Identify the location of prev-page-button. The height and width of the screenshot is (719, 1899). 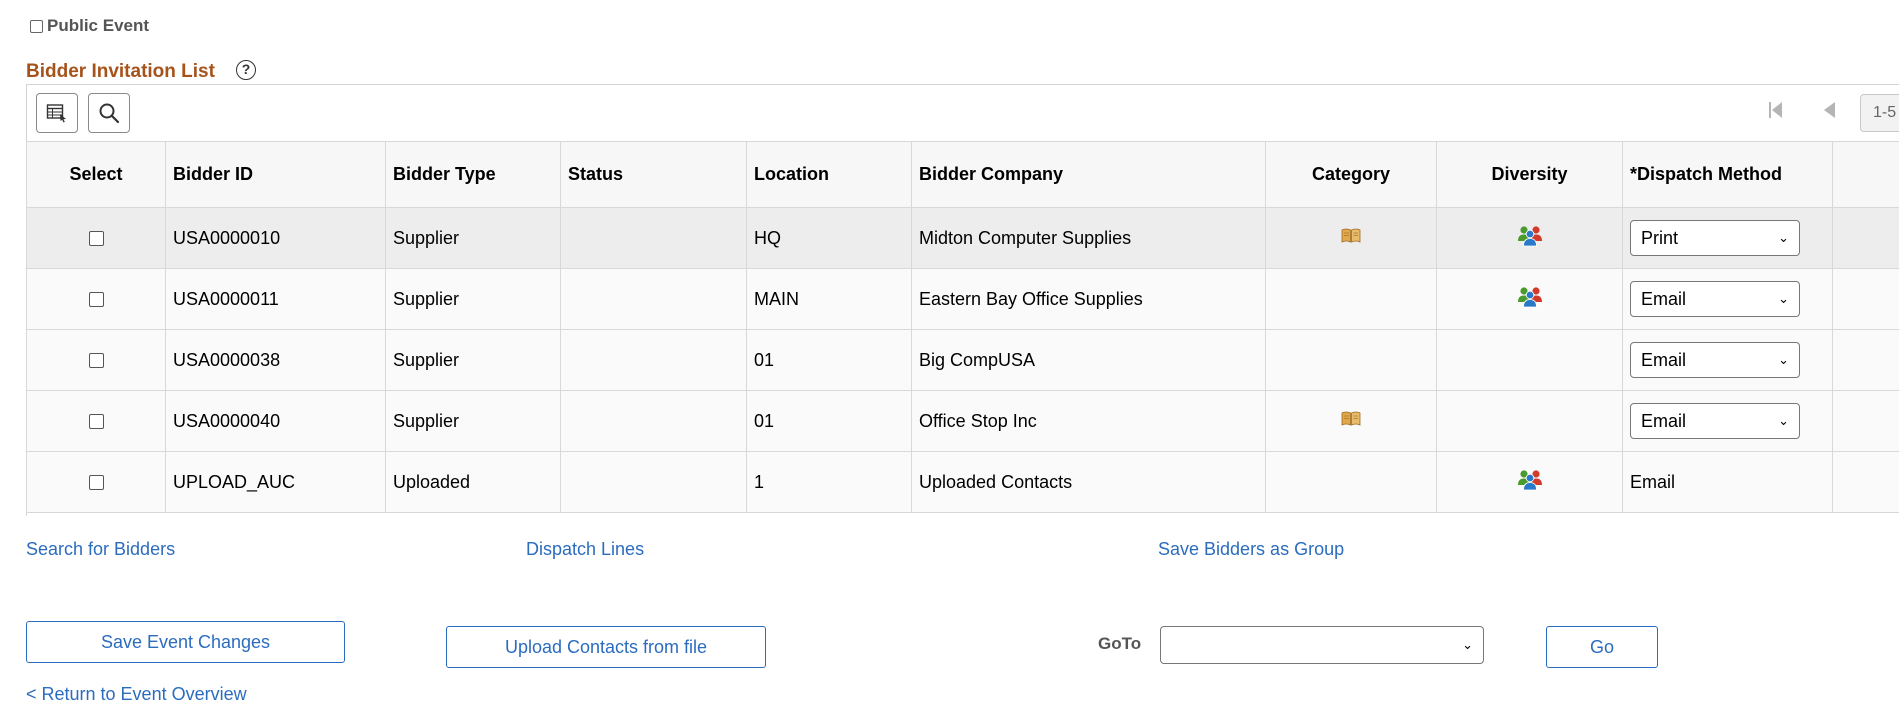
(1829, 112).